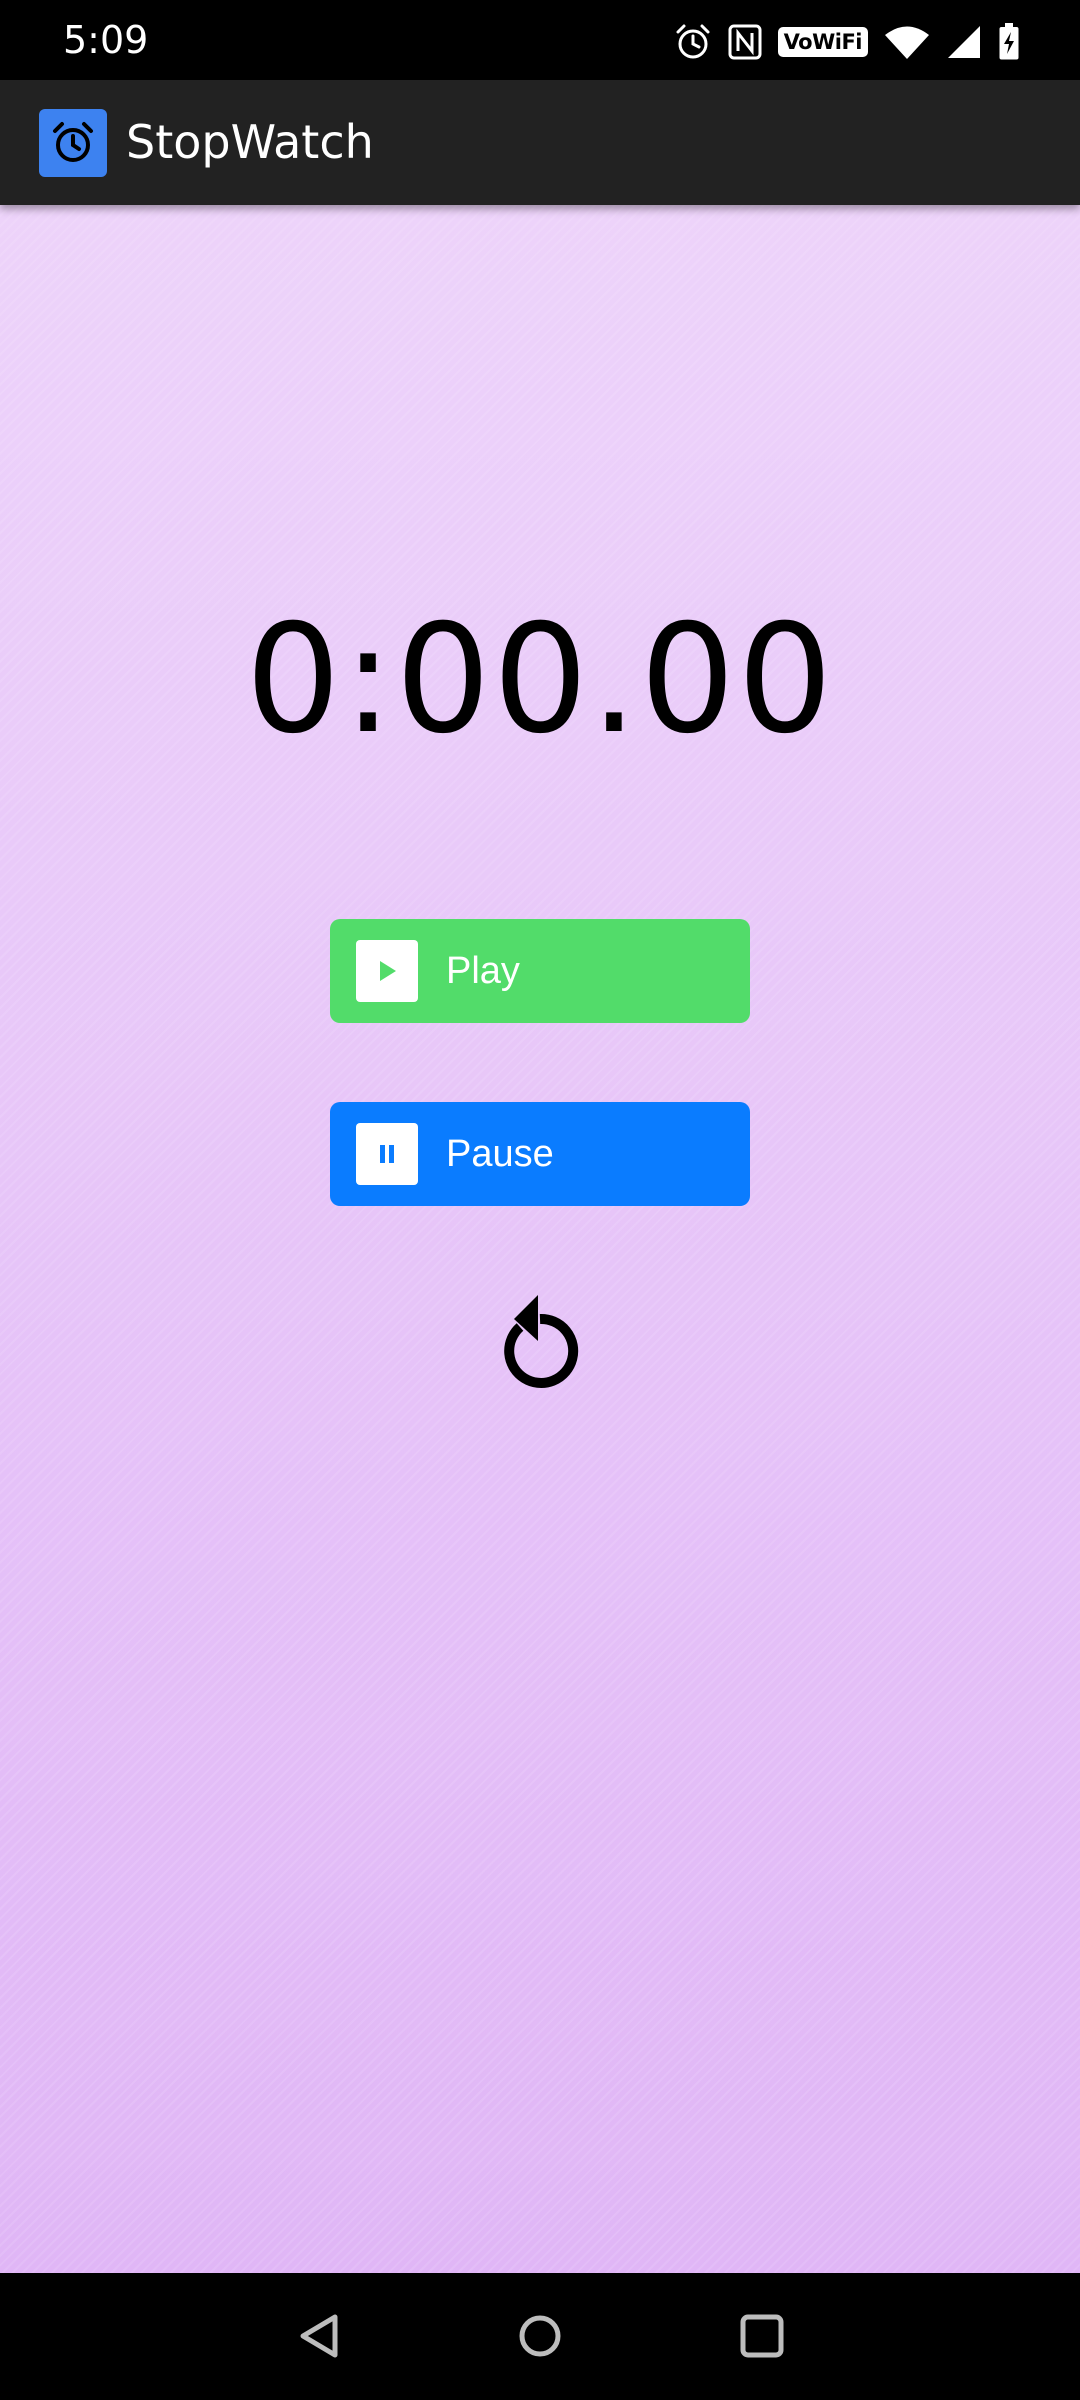 This screenshot has width=1080, height=2400. Describe the element at coordinates (822, 42) in the screenshot. I see `vowifi-icon: VoWiFi` at that location.